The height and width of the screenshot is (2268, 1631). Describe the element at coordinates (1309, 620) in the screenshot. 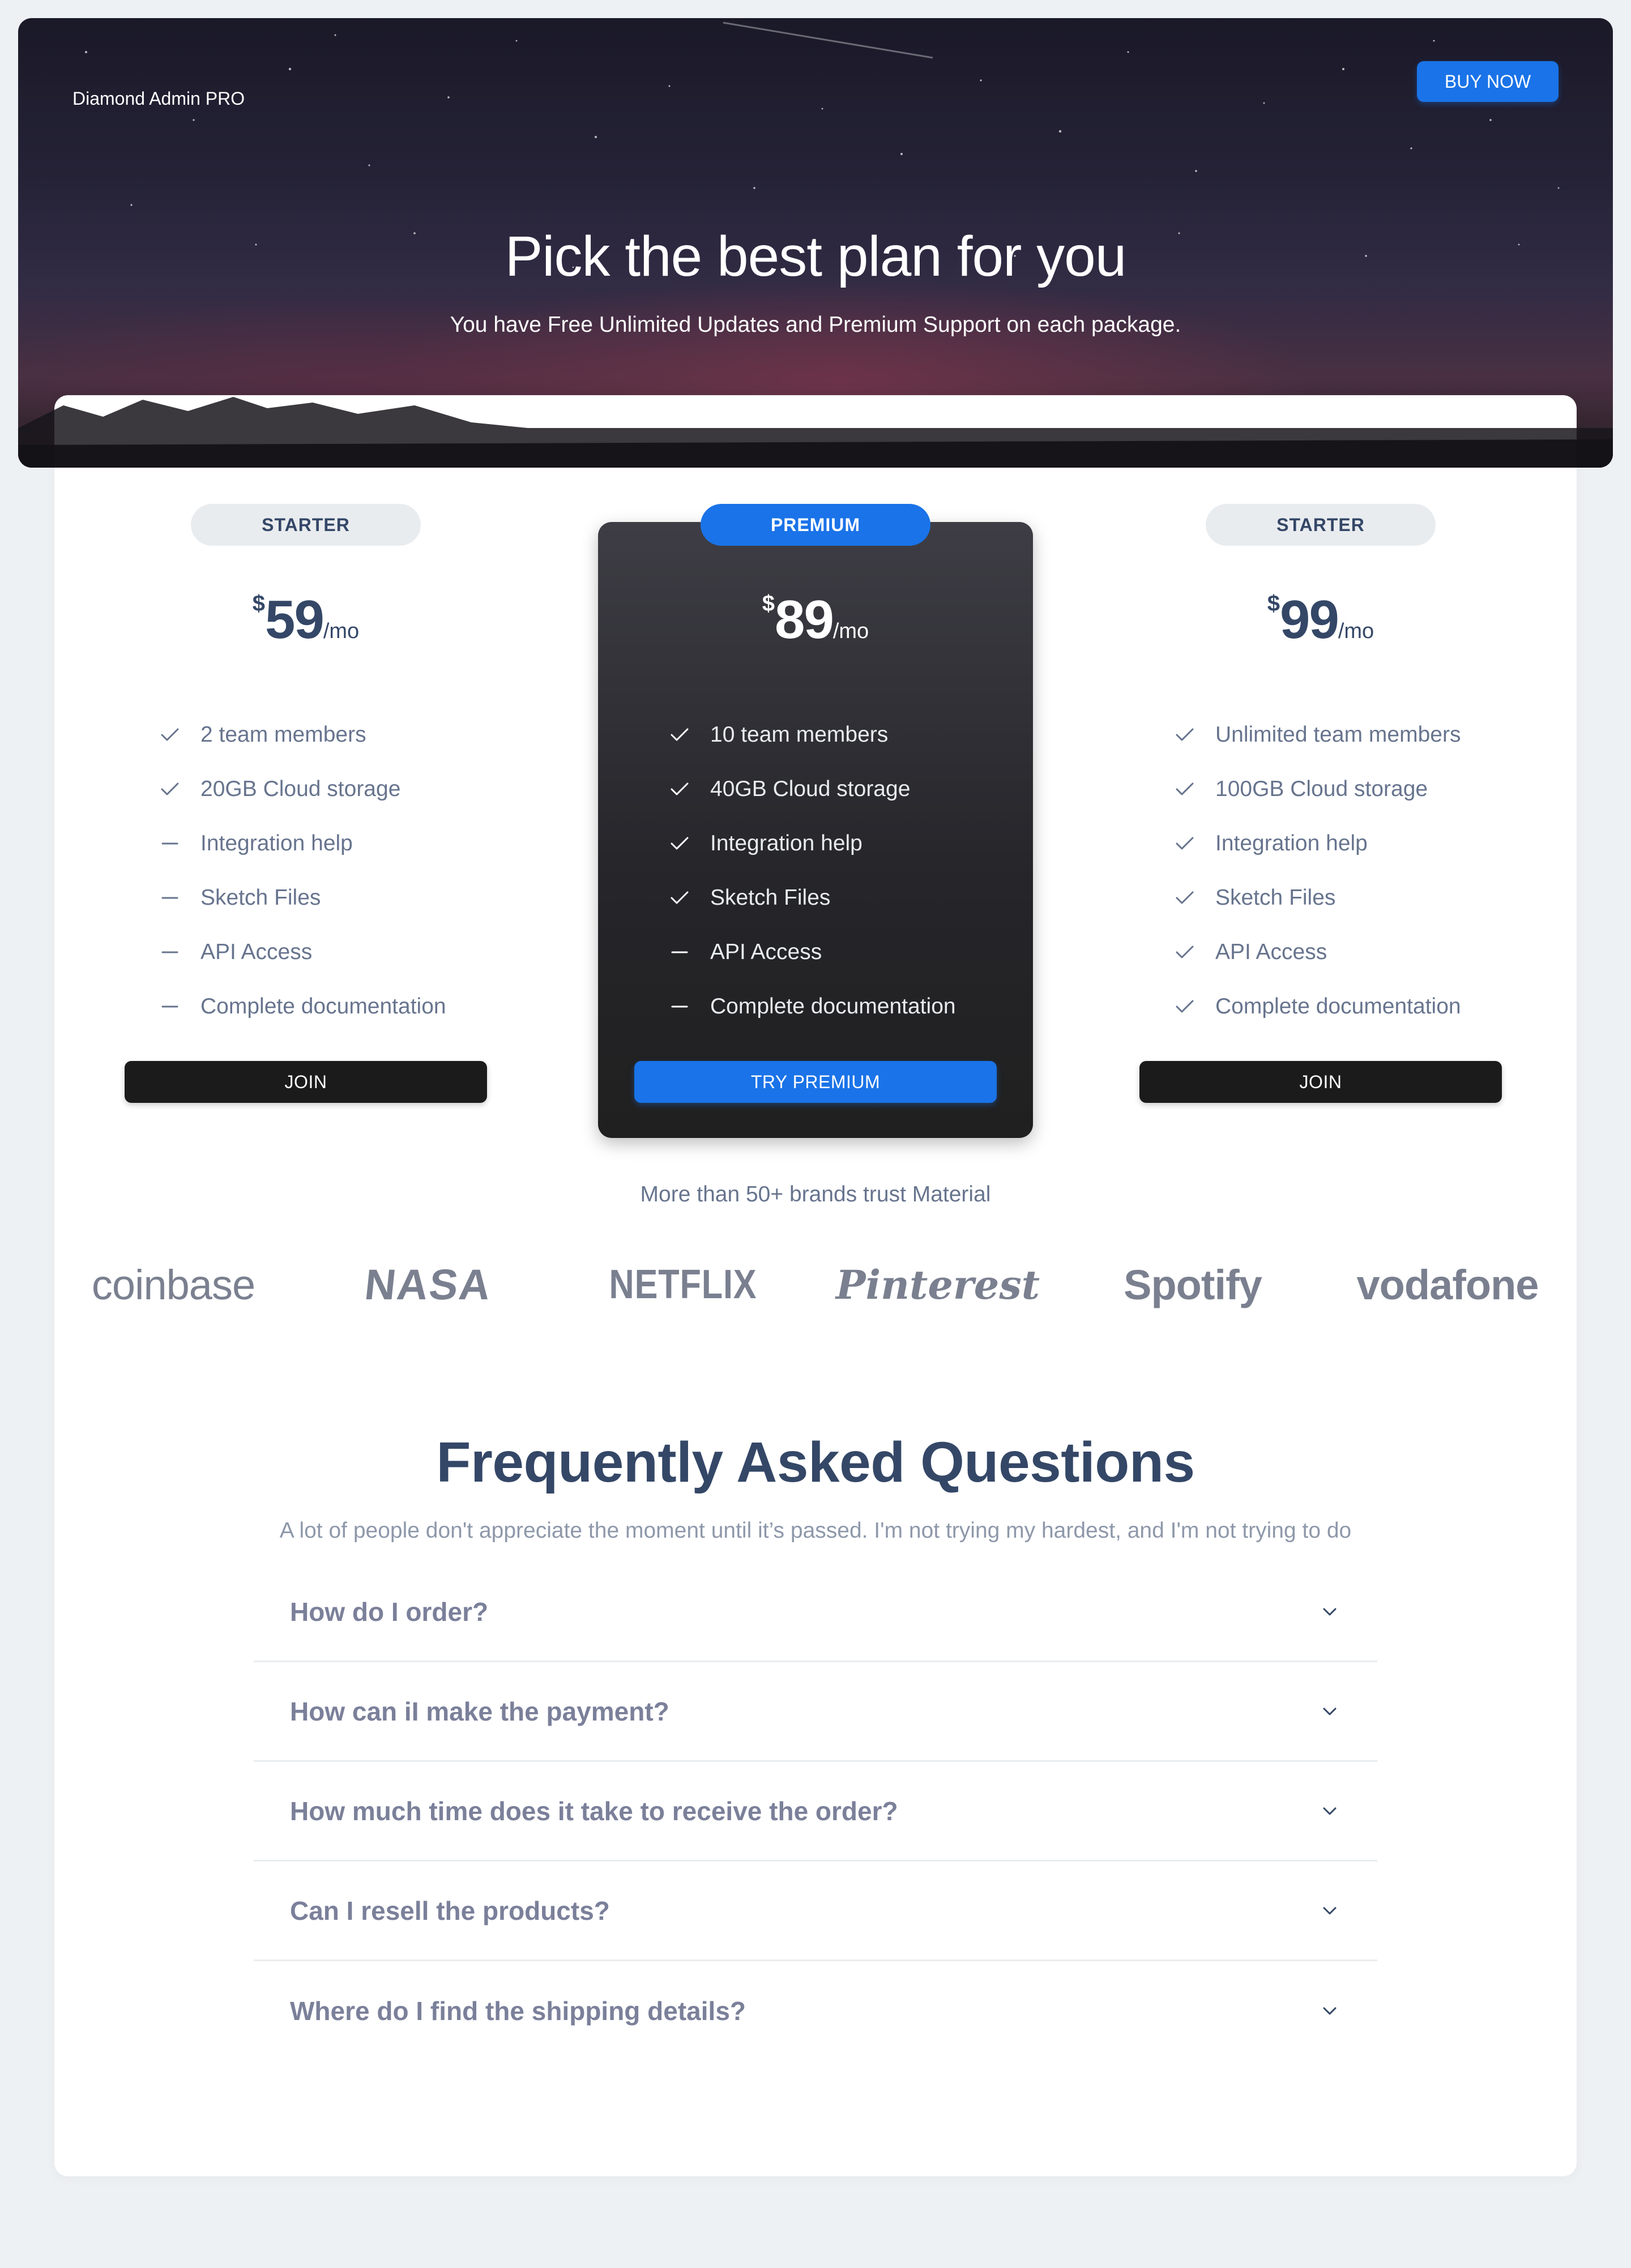

I see `price-amount: 99` at that location.